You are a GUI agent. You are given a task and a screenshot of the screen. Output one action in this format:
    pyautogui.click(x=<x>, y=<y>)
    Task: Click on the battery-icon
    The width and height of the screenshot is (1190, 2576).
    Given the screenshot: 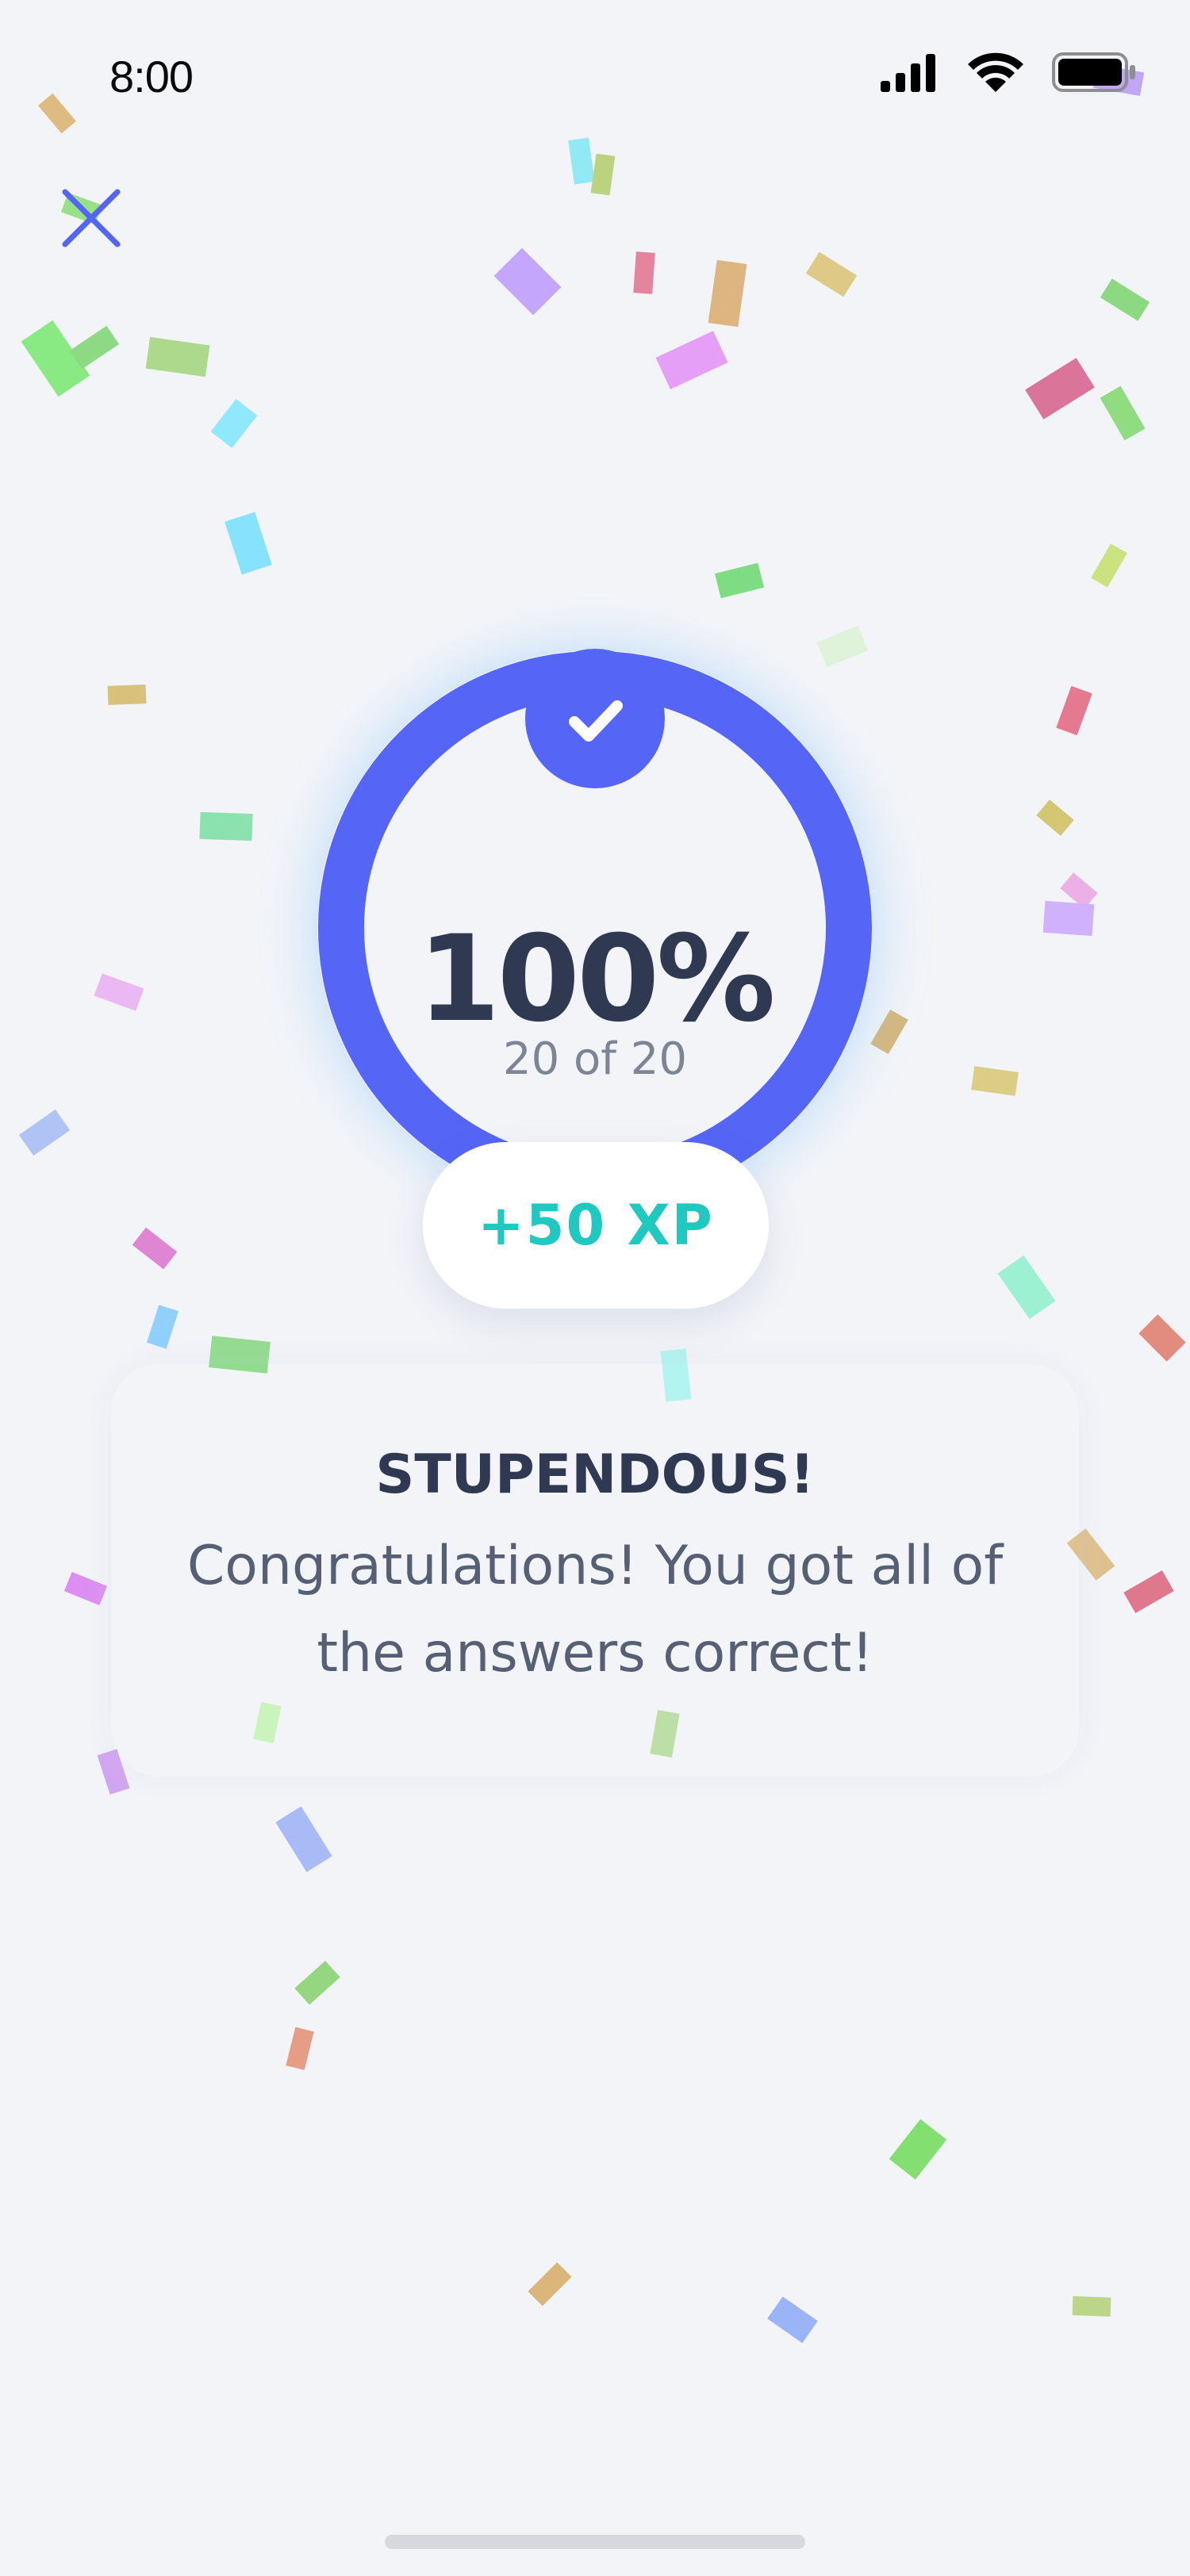 What is the action you would take?
    pyautogui.click(x=1093, y=72)
    